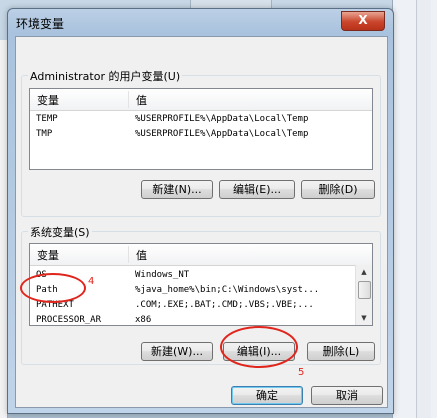 Image resolution: width=437 pixels, height=418 pixels. Describe the element at coordinates (162, 275) in the screenshot. I see `variable-value: Windows_NT` at that location.